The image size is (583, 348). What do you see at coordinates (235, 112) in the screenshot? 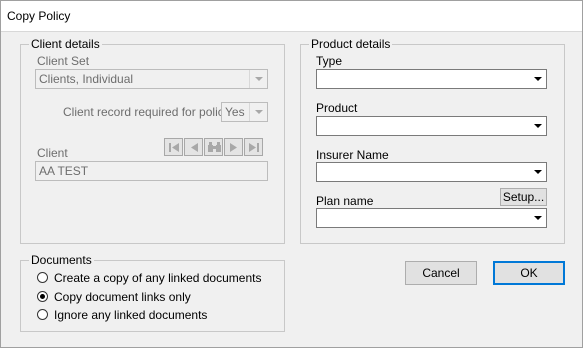
I see `record-required-value: Yes` at bounding box center [235, 112].